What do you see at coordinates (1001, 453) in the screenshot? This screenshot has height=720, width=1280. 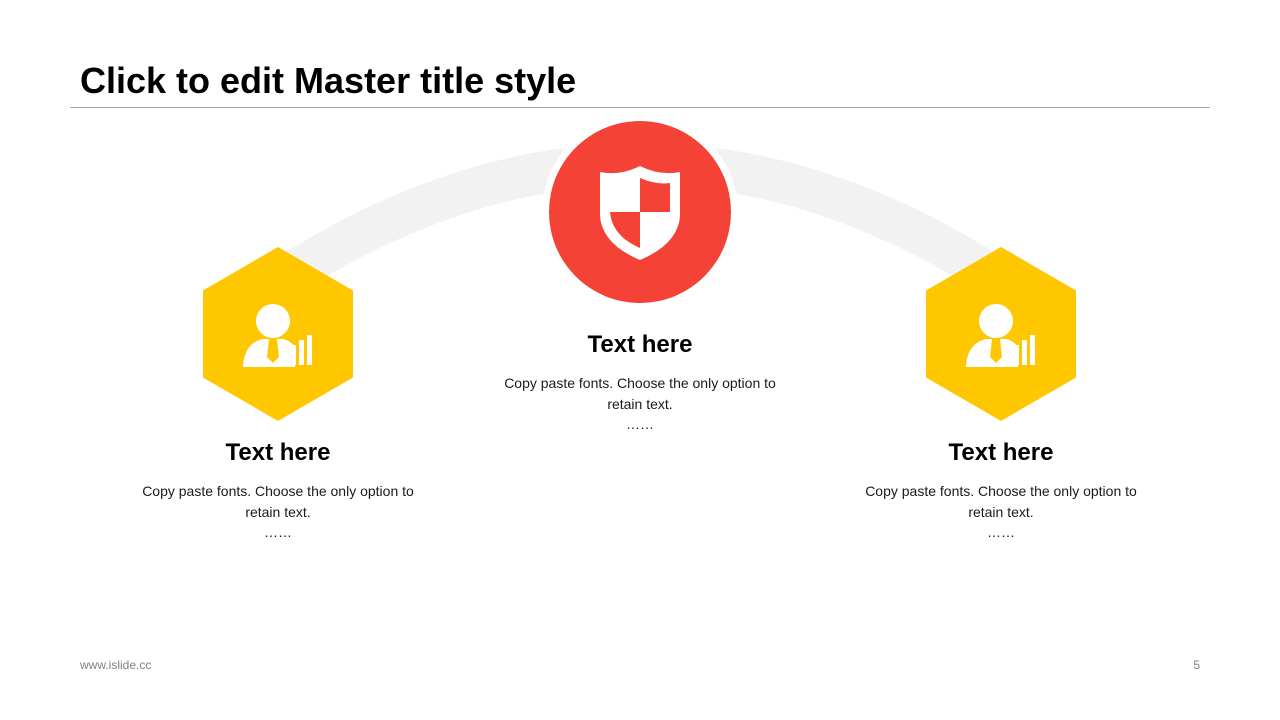 I see `right-heading: Text here` at bounding box center [1001, 453].